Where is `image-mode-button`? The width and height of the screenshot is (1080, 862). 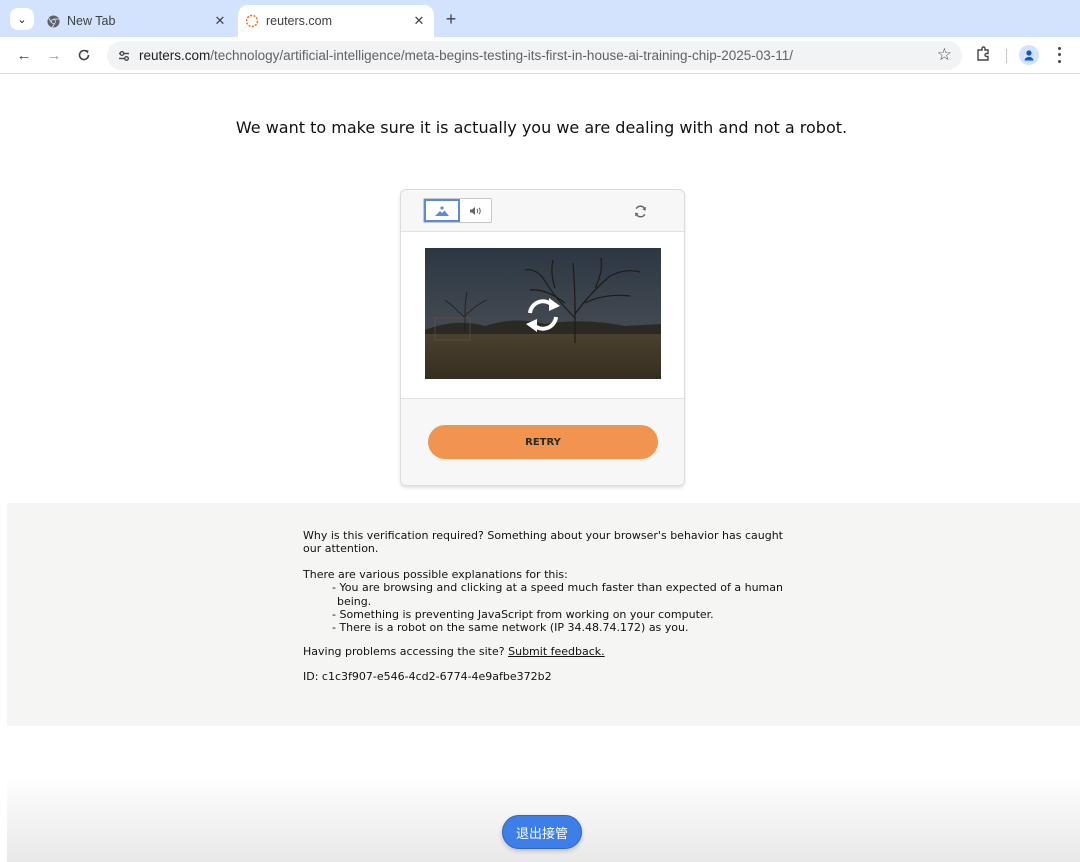 image-mode-button is located at coordinates (442, 210).